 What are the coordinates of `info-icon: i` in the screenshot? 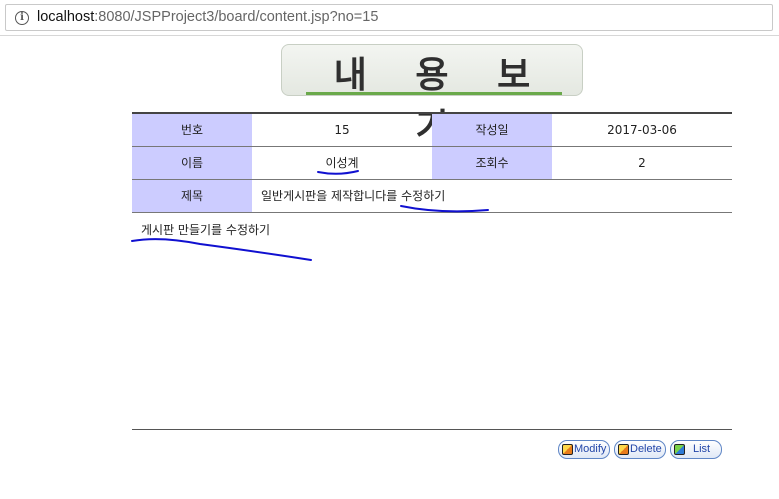 It's located at (22, 18).